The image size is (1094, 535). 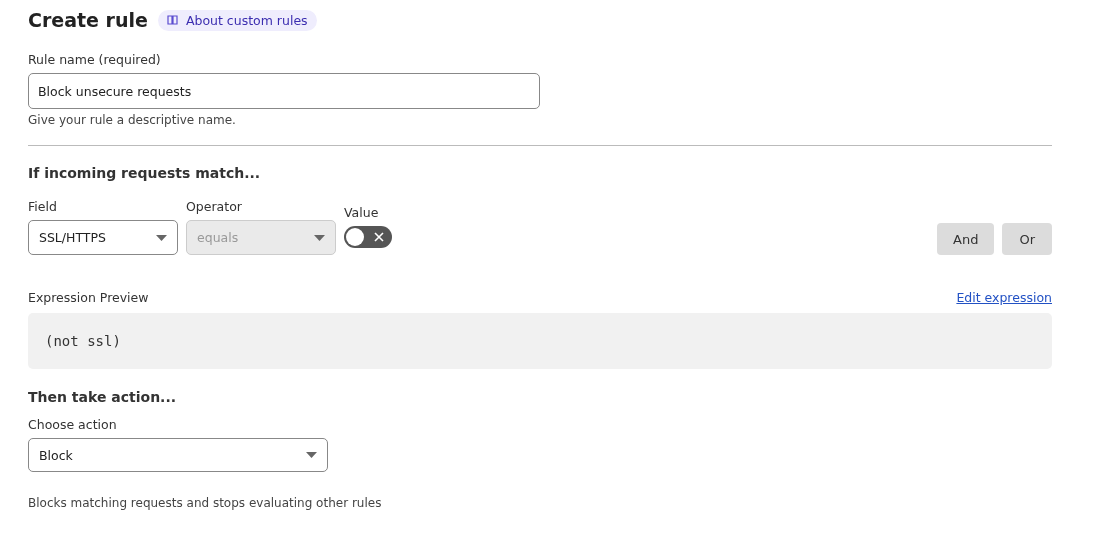 What do you see at coordinates (172, 20) in the screenshot?
I see `book-icon` at bounding box center [172, 20].